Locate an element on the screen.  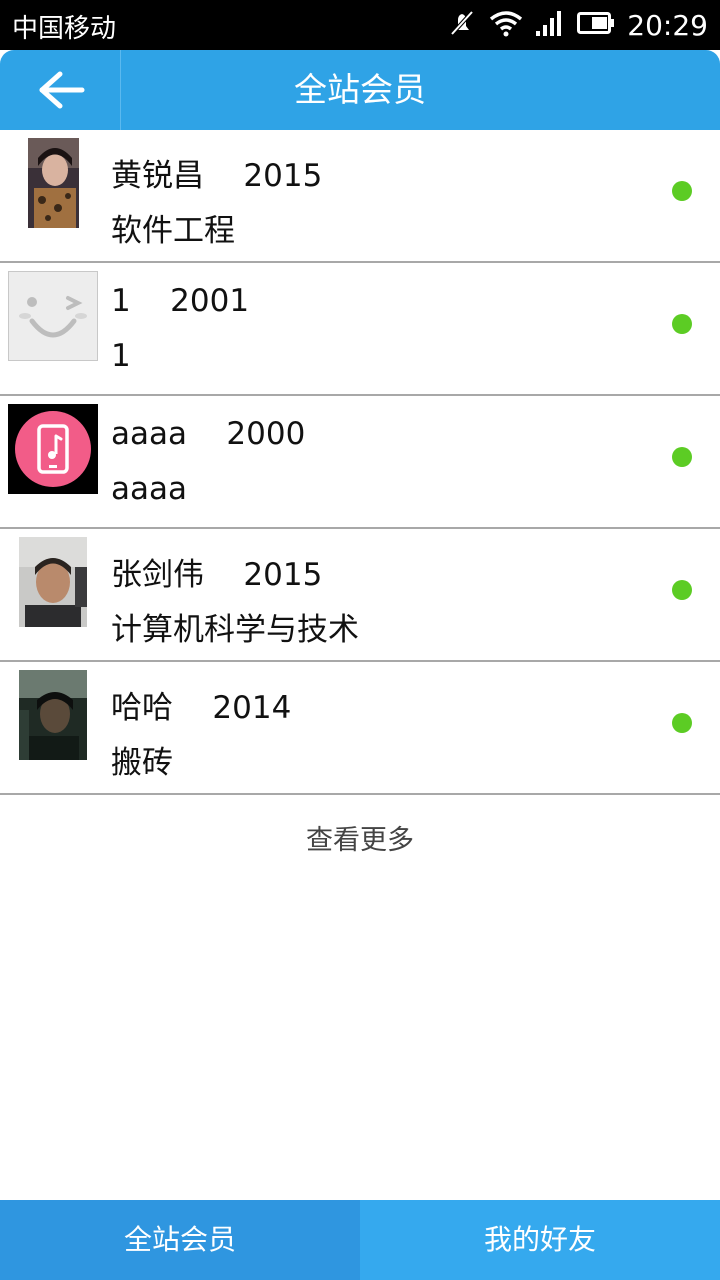
member-major: 1 is located at coordinates (121, 356).